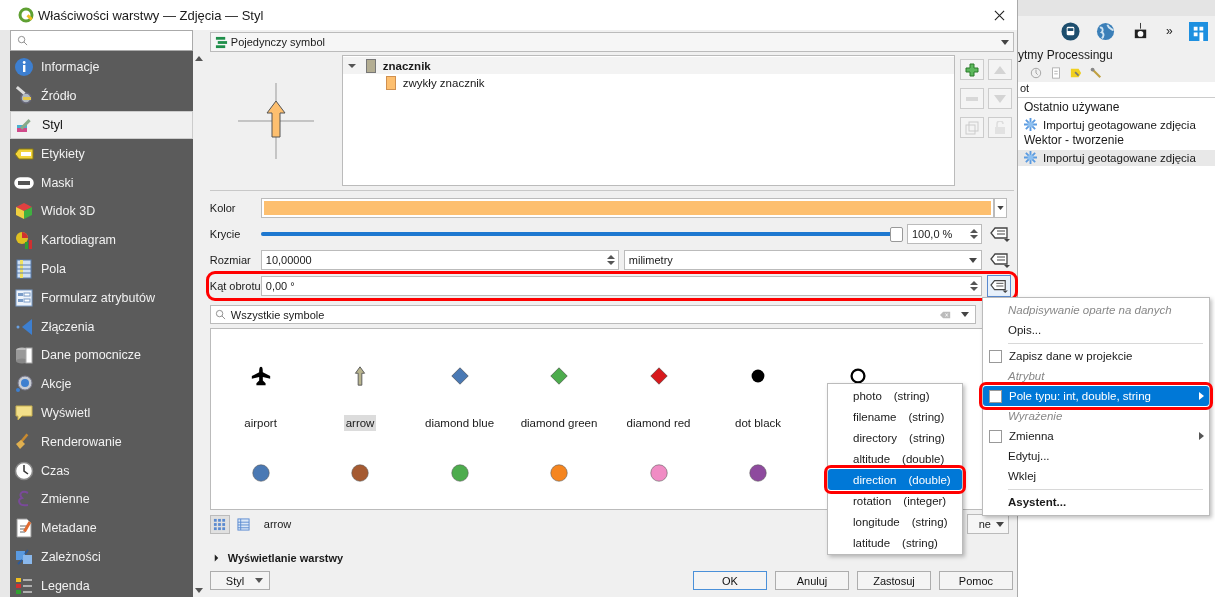 The width and height of the screenshot is (1215, 597). What do you see at coordinates (730, 580) in the screenshot?
I see `dialog-button: OK` at bounding box center [730, 580].